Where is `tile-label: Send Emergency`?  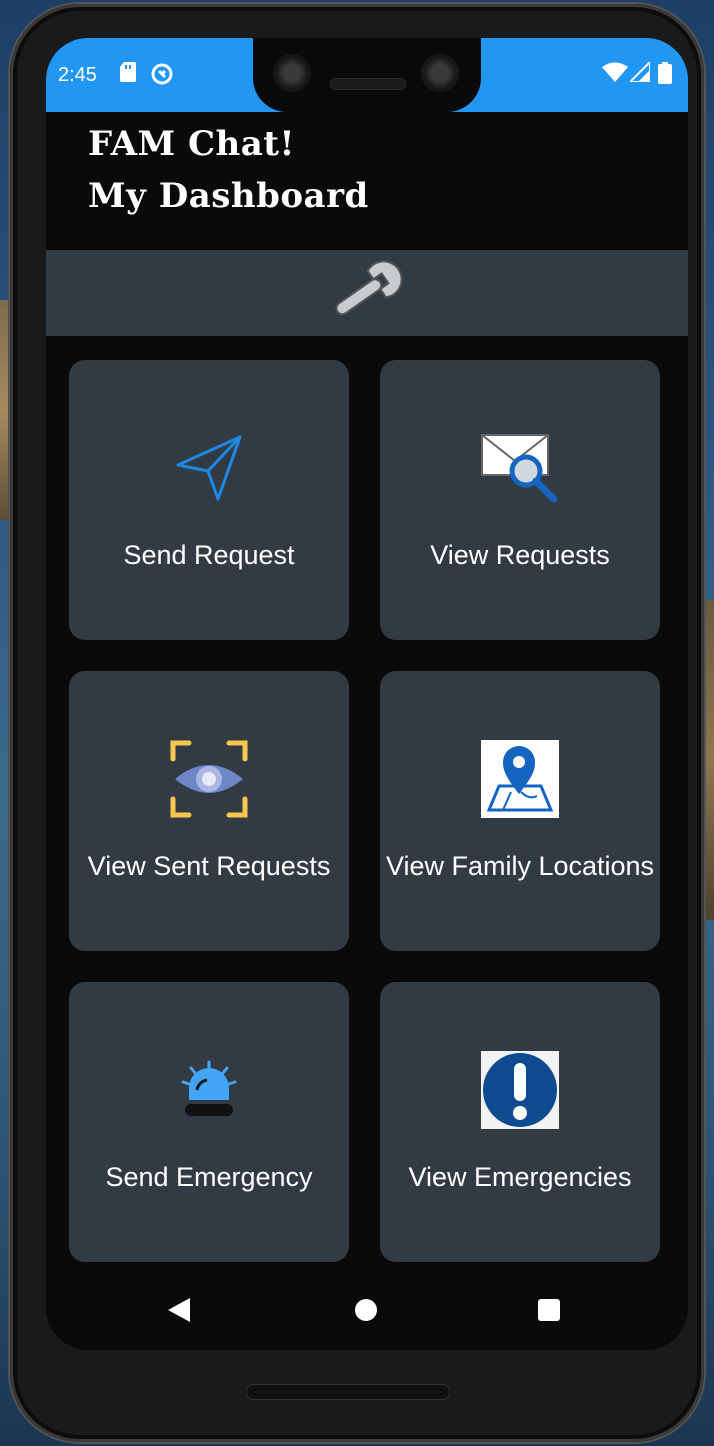
tile-label: Send Emergency is located at coordinates (209, 1177).